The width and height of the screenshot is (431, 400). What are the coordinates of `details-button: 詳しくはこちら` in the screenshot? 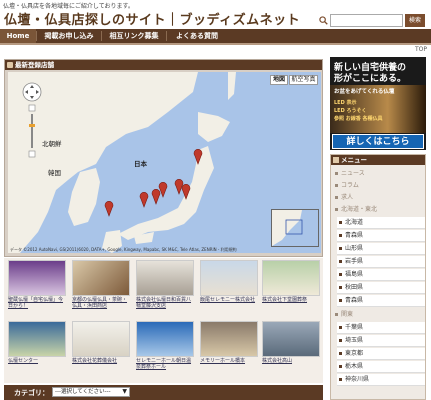 It's located at (378, 141).